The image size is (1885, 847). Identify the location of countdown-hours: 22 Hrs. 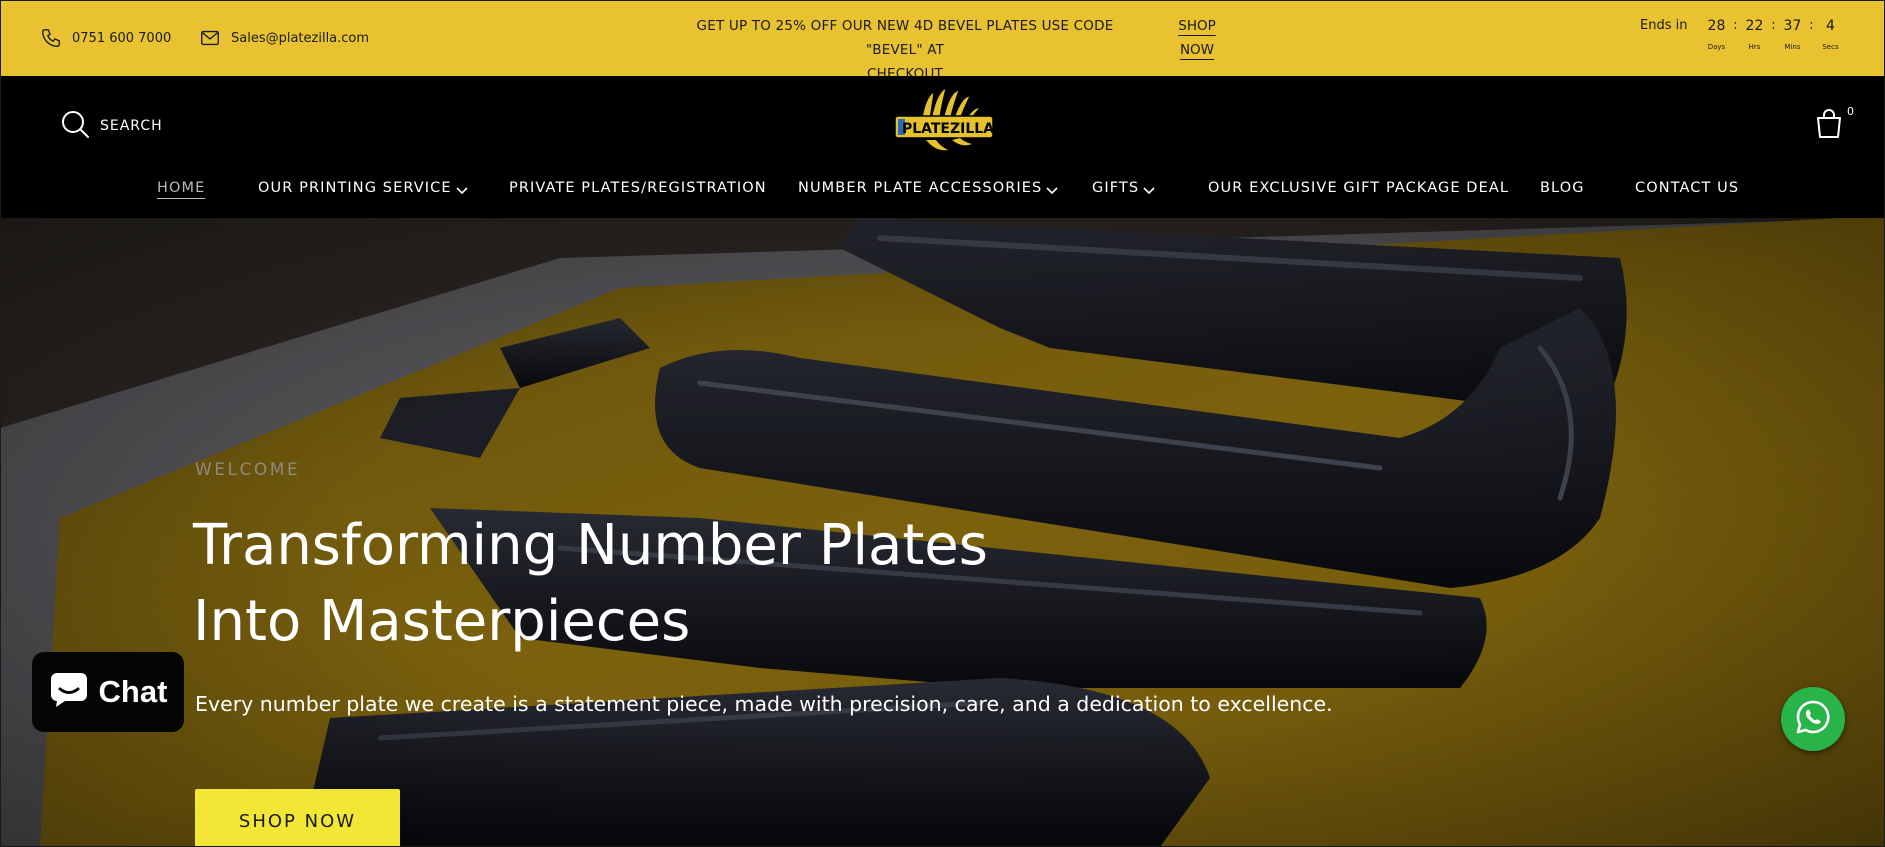
(1754, 33).